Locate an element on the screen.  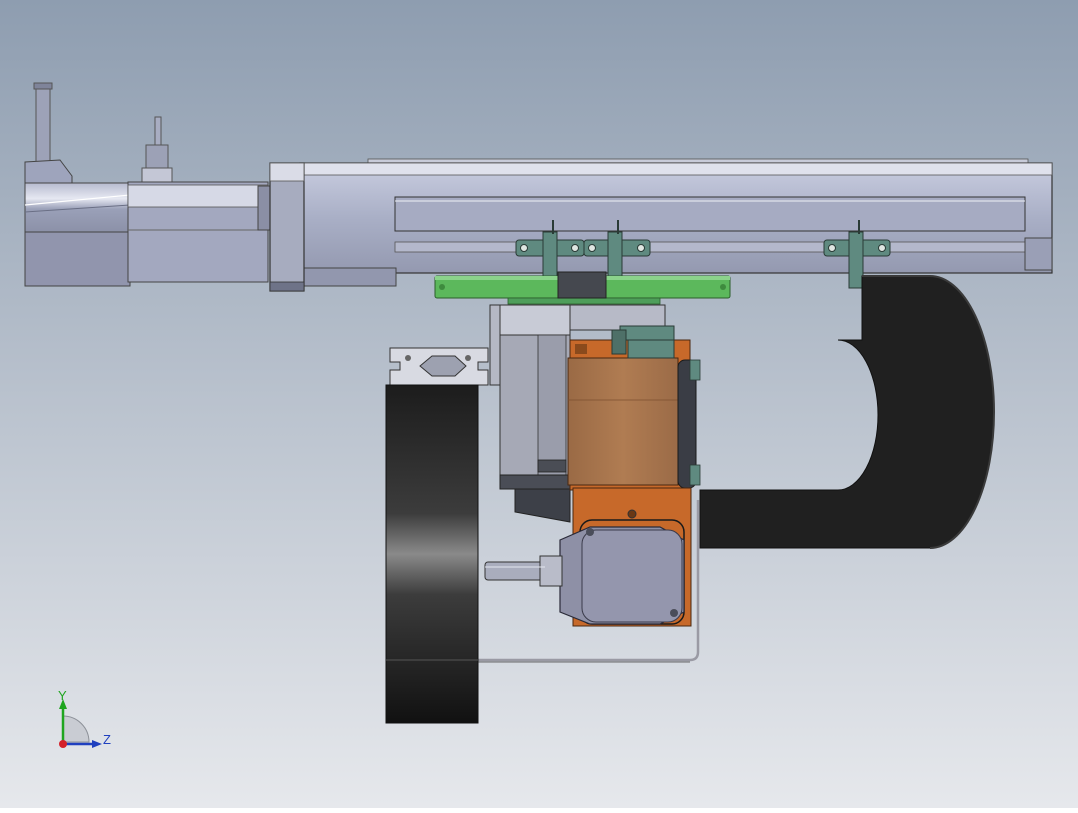
triad-arc is located at coordinates (76, 729).